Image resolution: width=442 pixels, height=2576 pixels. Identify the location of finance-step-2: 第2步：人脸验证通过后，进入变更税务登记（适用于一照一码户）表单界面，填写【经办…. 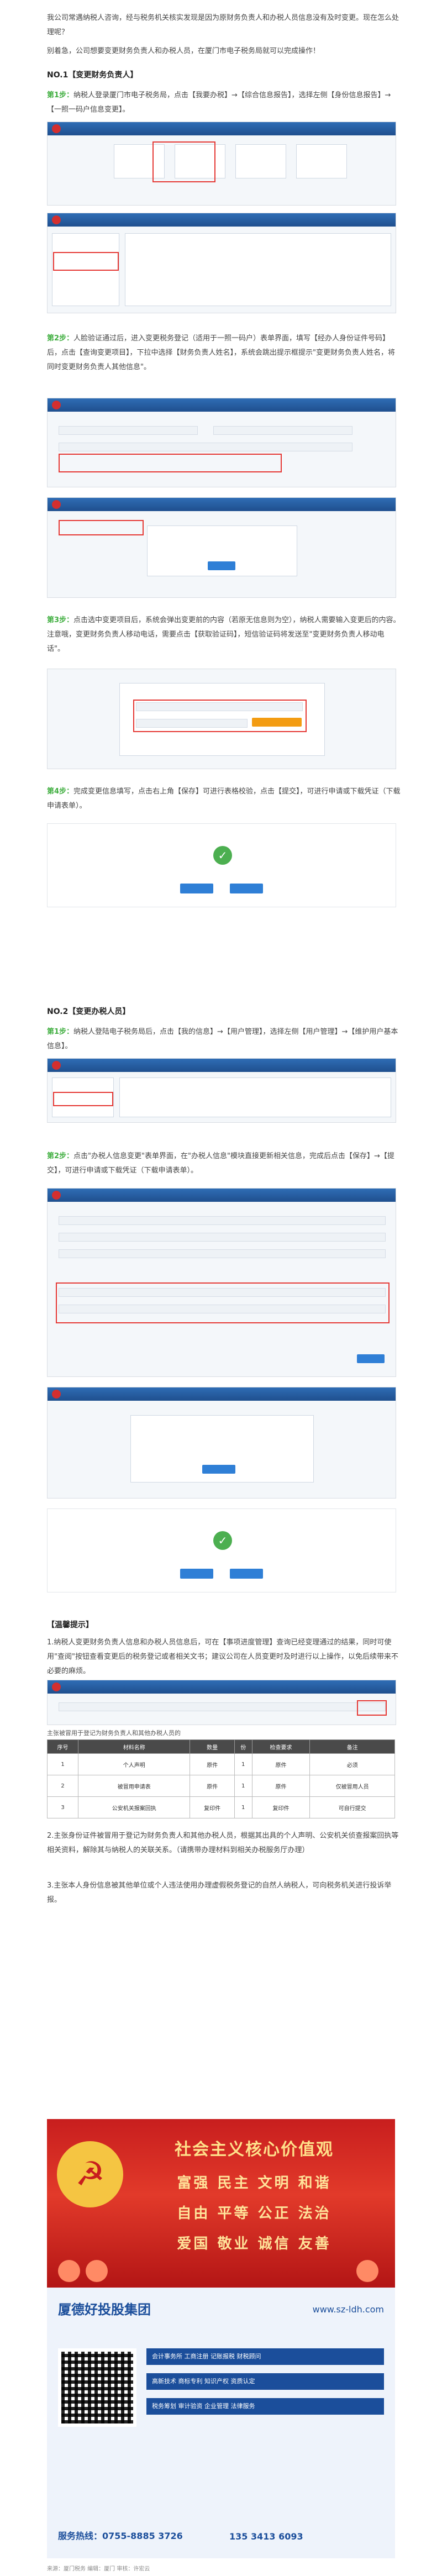
(221, 352).